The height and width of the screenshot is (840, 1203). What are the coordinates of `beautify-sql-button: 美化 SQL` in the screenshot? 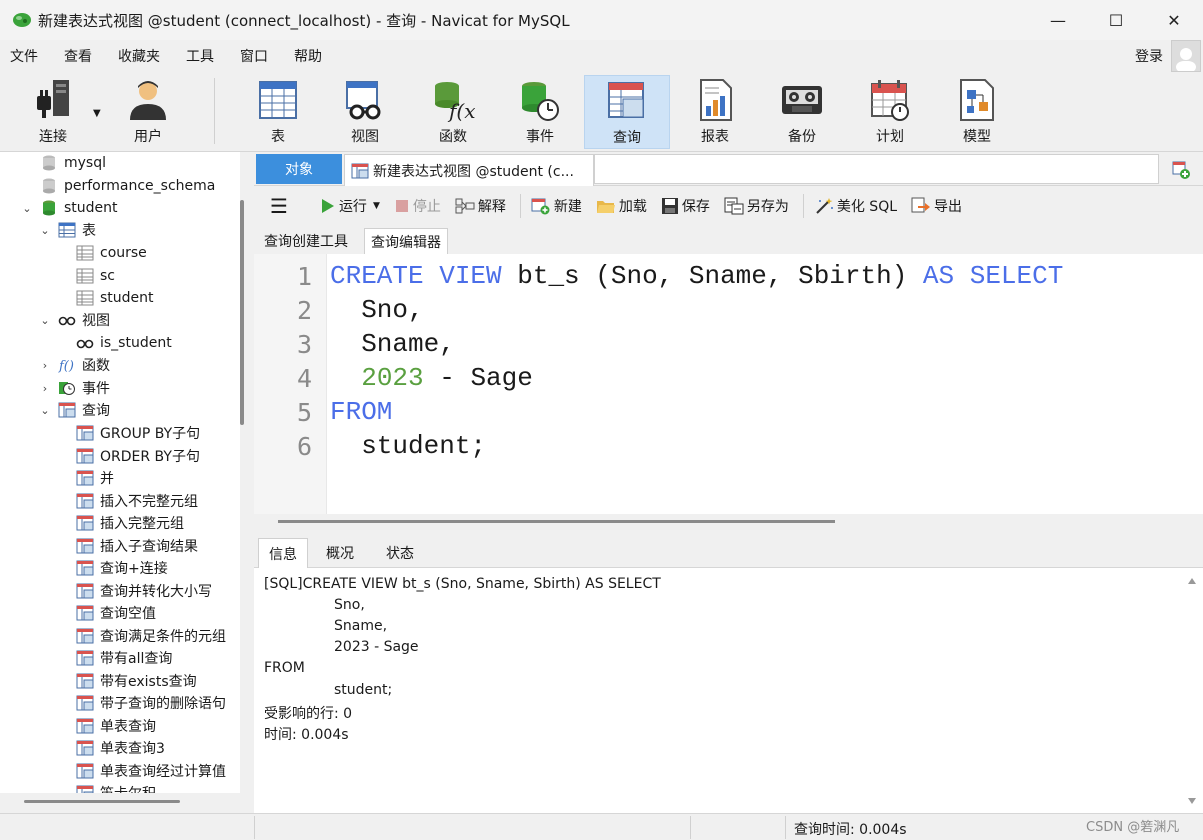 It's located at (855, 206).